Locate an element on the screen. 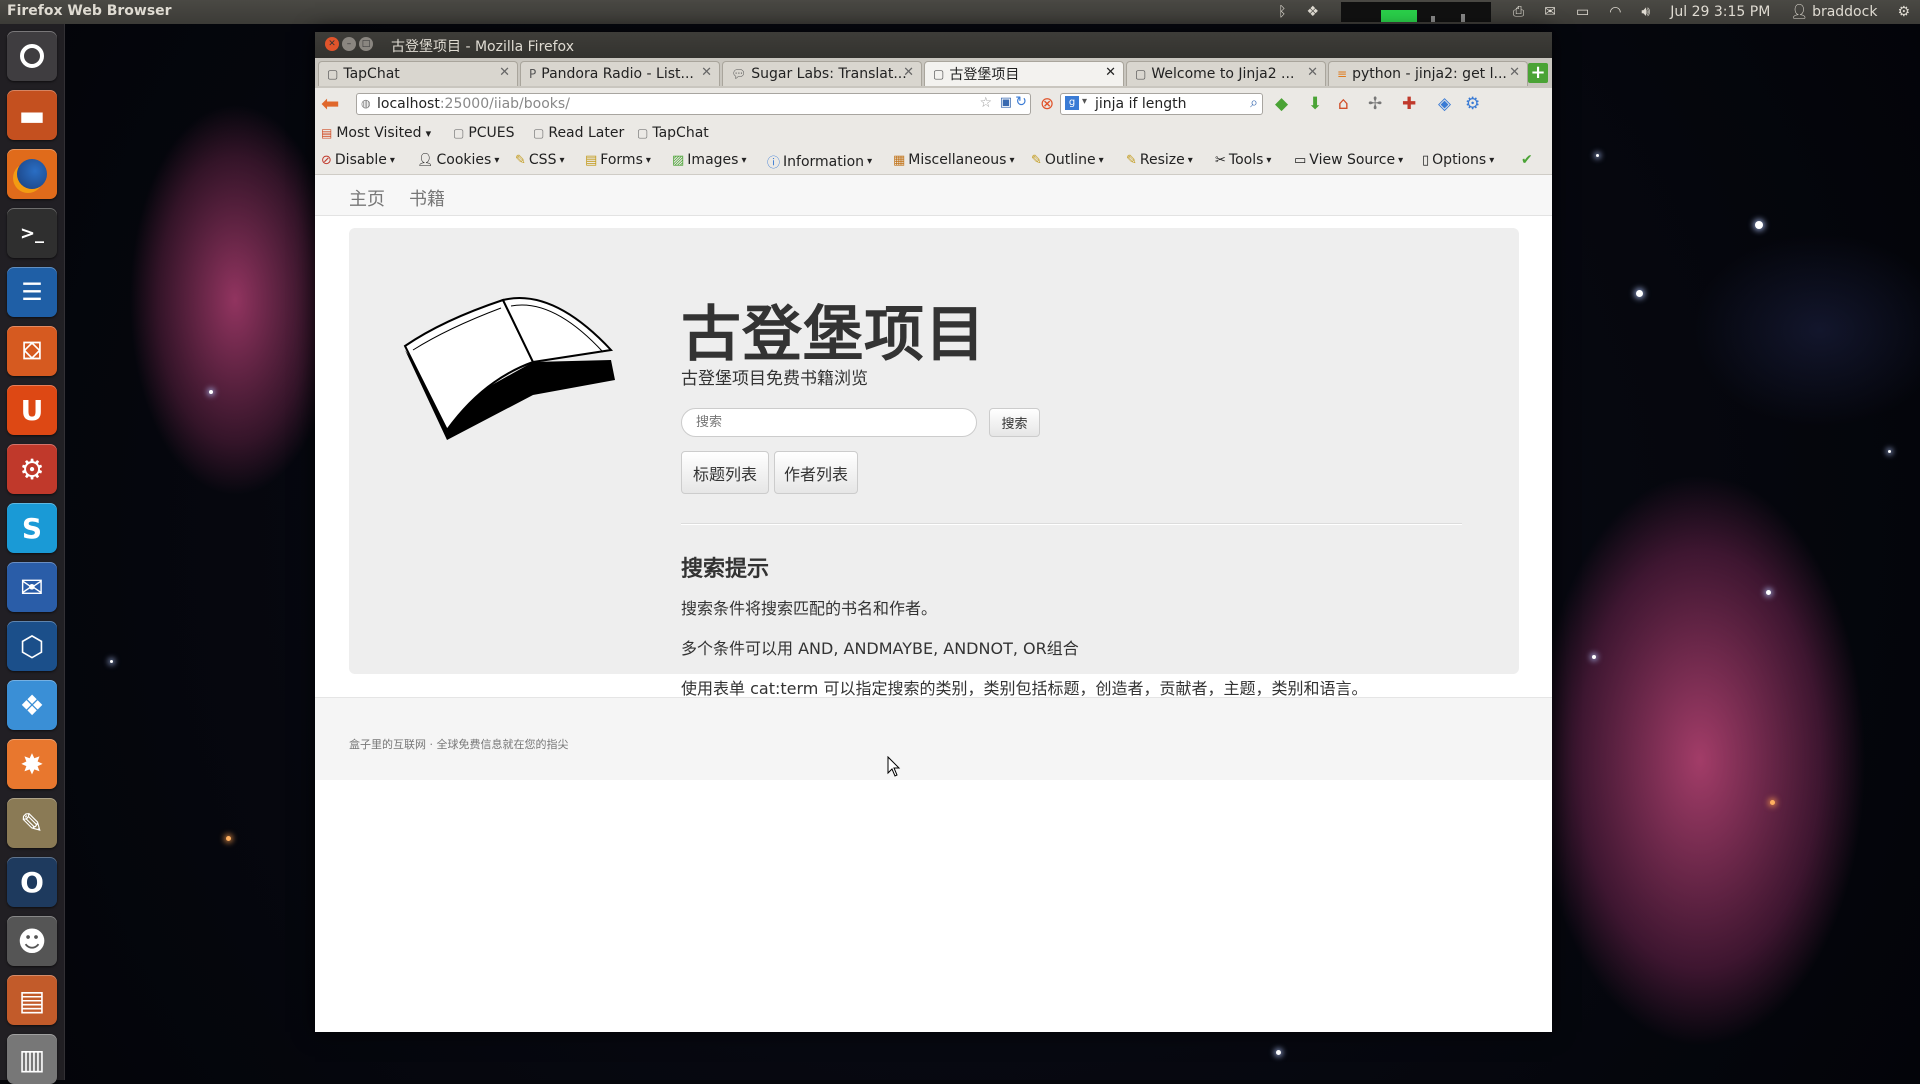 The height and width of the screenshot is (1084, 1920). nav-link-home: 主页 is located at coordinates (367, 198).